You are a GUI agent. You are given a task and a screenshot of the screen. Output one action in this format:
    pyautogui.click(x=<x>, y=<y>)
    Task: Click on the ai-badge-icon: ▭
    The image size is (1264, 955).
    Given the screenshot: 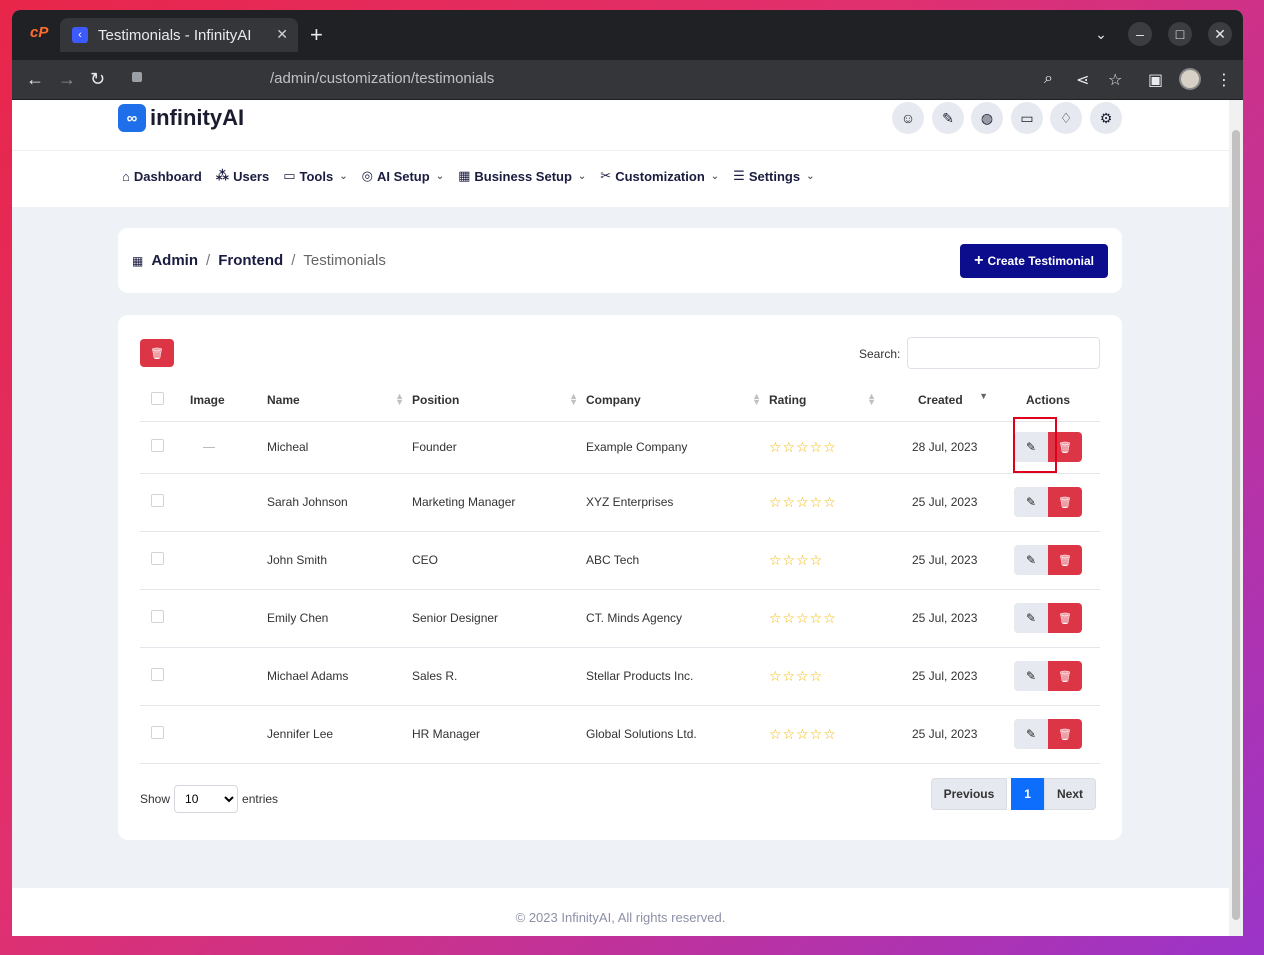 What is the action you would take?
    pyautogui.click(x=1027, y=118)
    